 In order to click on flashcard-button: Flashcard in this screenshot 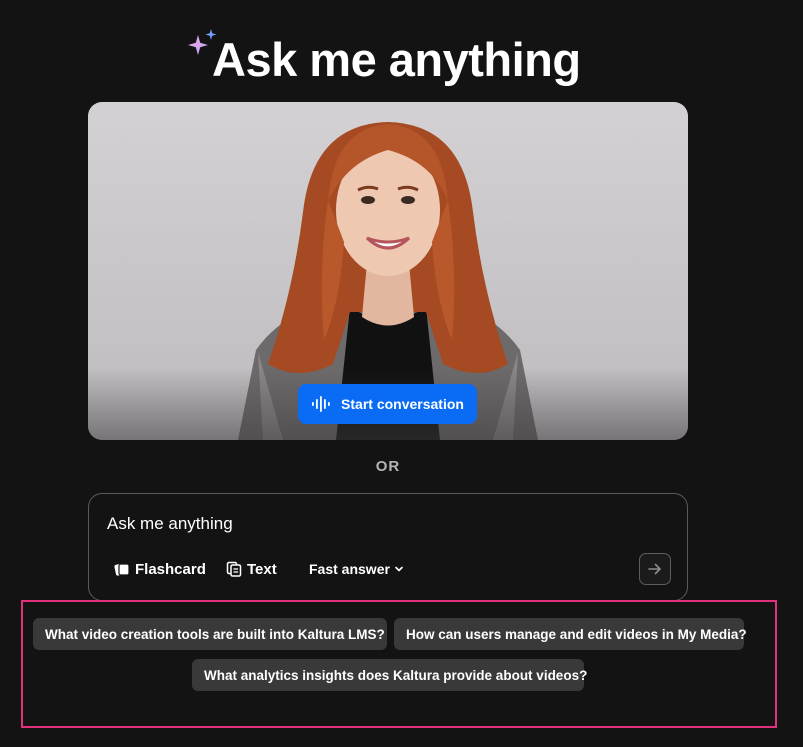, I will do `click(160, 569)`.